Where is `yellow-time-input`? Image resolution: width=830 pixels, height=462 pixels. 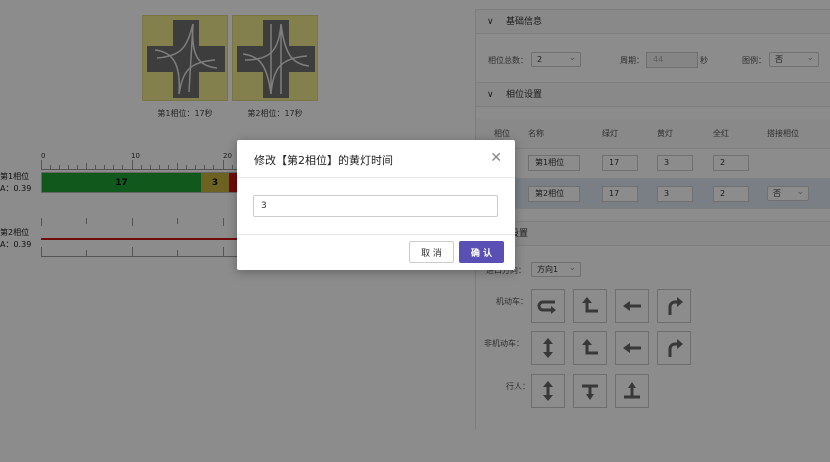
yellow-time-input is located at coordinates (375, 206).